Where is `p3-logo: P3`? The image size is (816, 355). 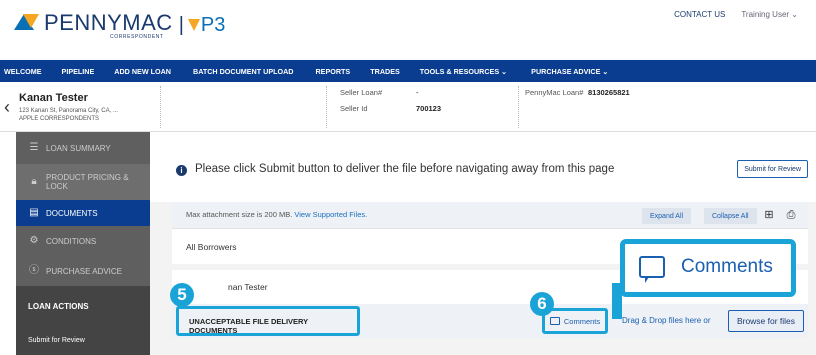
p3-logo: P3 is located at coordinates (206, 25).